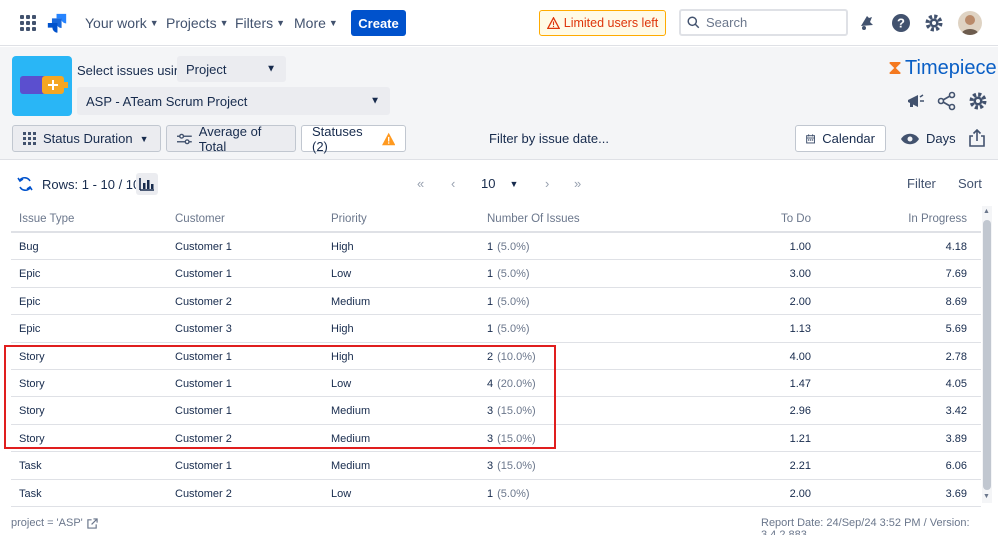  I want to click on table-row: Bug Customer 1 High 1 (5.0%) 1.00 4.18, so click(496, 247).